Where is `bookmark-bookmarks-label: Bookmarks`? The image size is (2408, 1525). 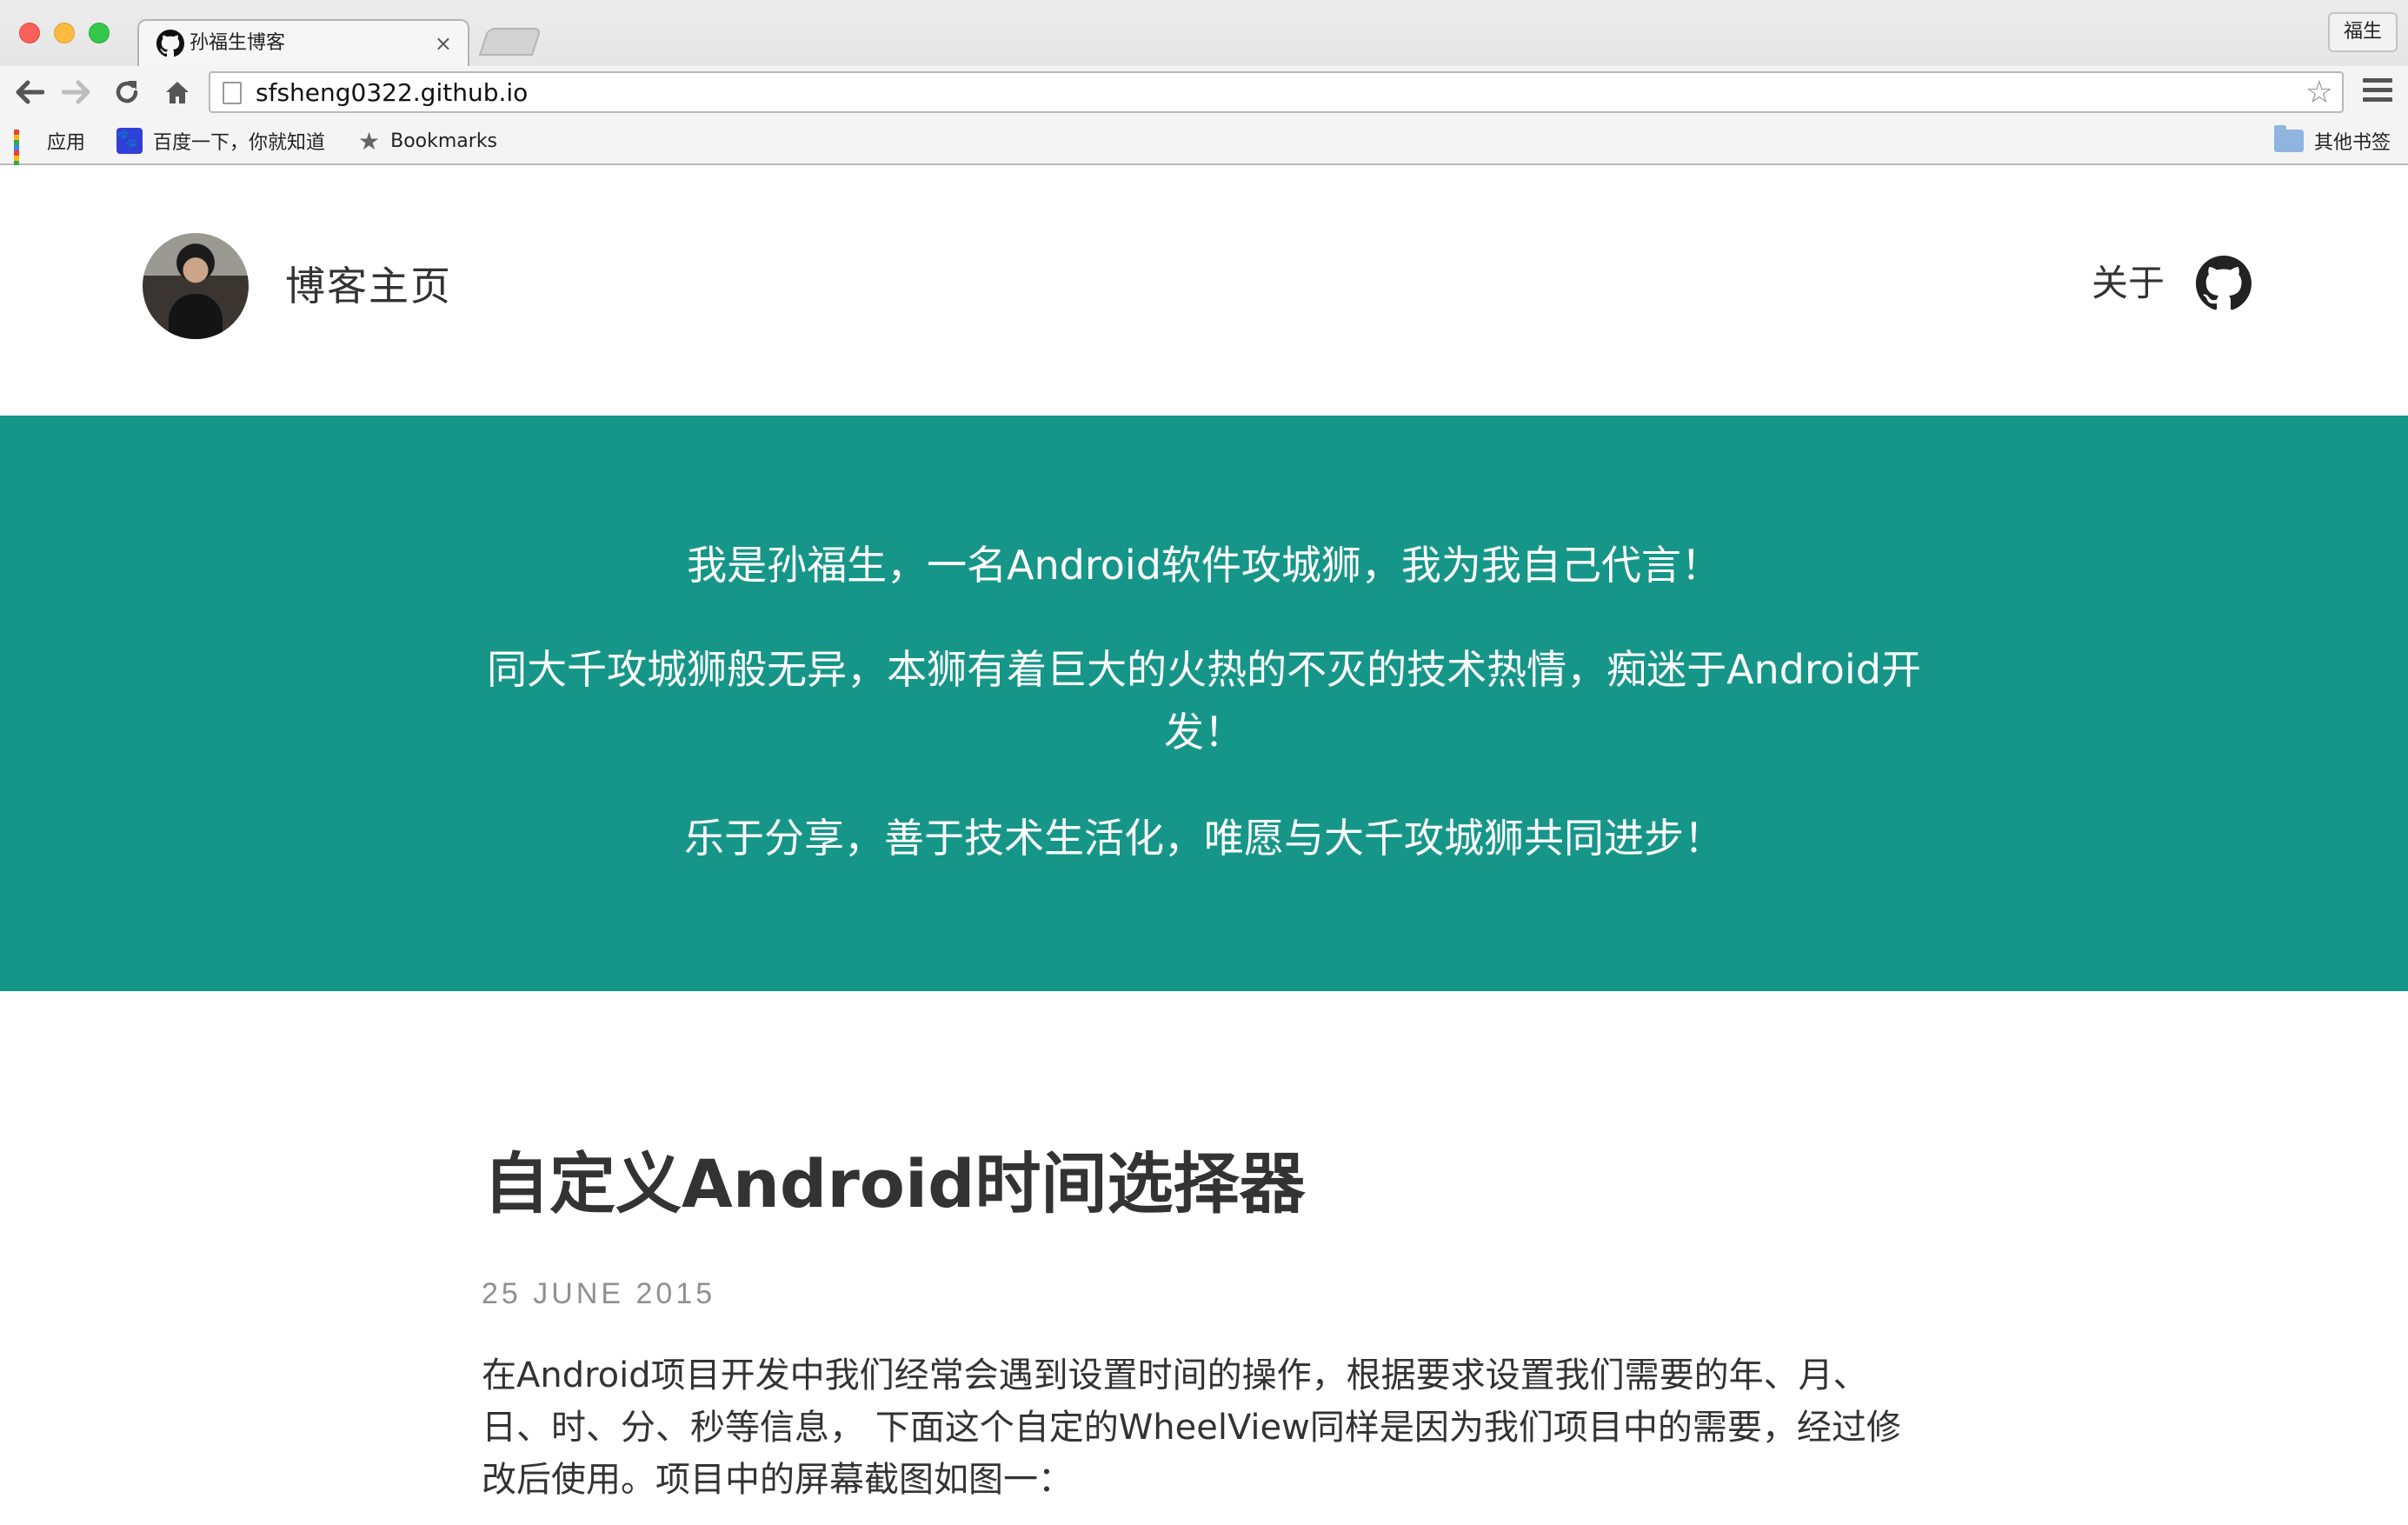
bookmark-bookmarks-label: Bookmarks is located at coordinates (444, 141).